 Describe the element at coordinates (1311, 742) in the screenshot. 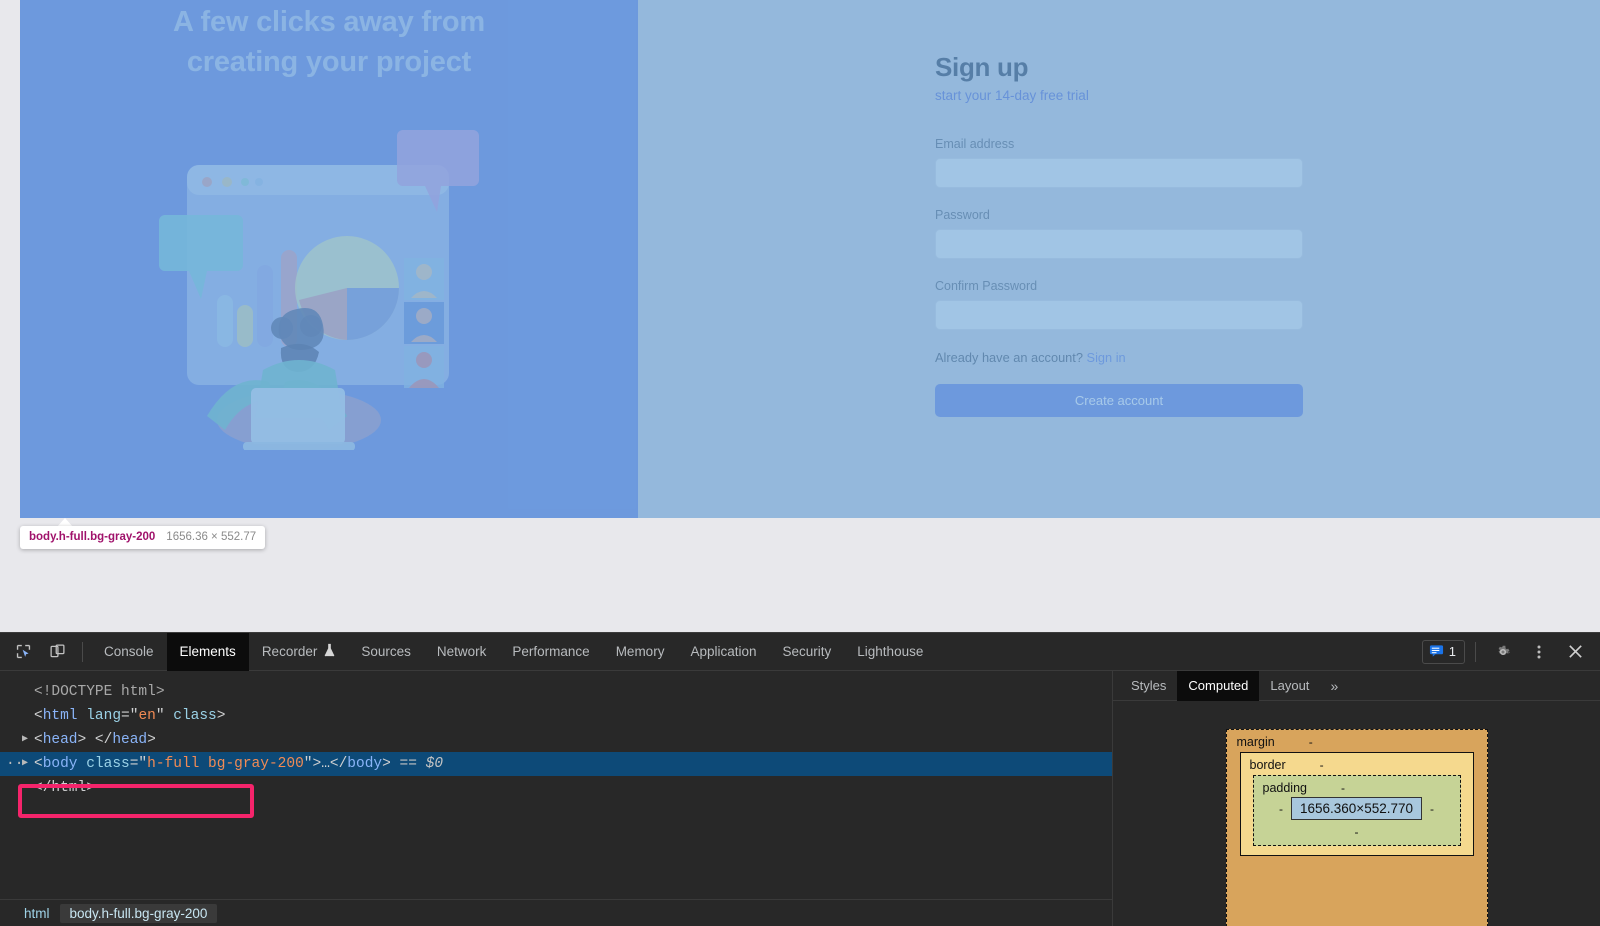

I see `box-model-margin-value: -` at that location.